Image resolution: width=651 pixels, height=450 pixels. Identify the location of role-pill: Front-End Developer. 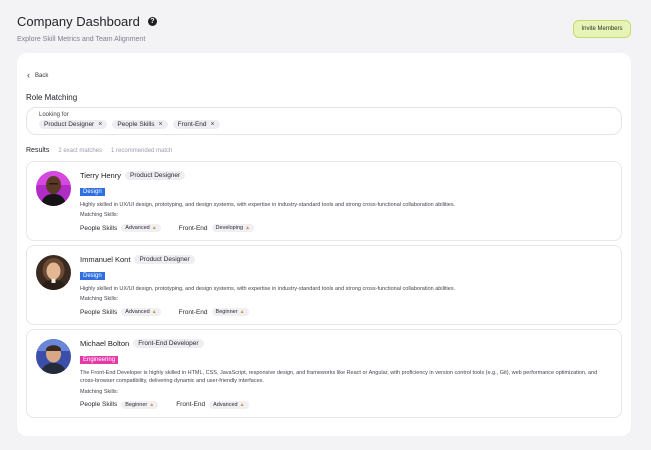
(168, 343).